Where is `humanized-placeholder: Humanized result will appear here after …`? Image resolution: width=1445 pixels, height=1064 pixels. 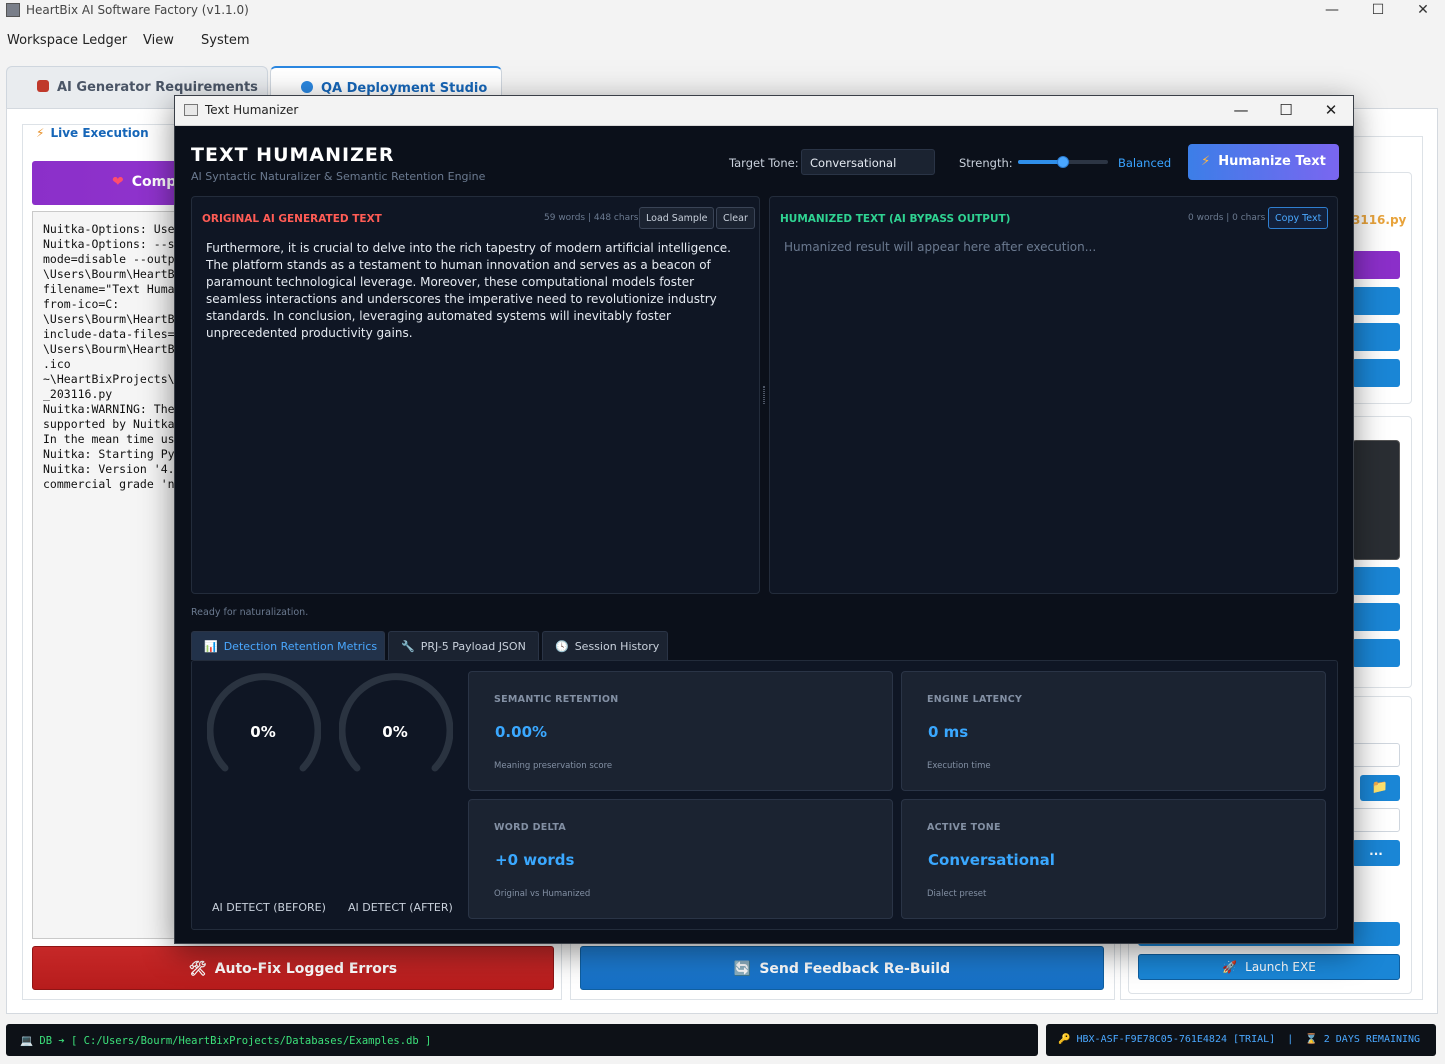
humanized-placeholder: Humanized result will appear here after … is located at coordinates (940, 247).